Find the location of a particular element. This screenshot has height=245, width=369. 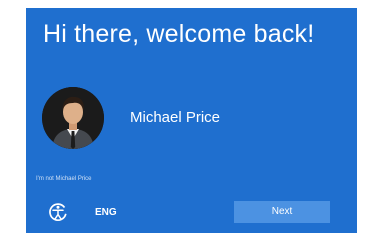

welcome-heading: Hi there, welcome back! is located at coordinates (179, 34).